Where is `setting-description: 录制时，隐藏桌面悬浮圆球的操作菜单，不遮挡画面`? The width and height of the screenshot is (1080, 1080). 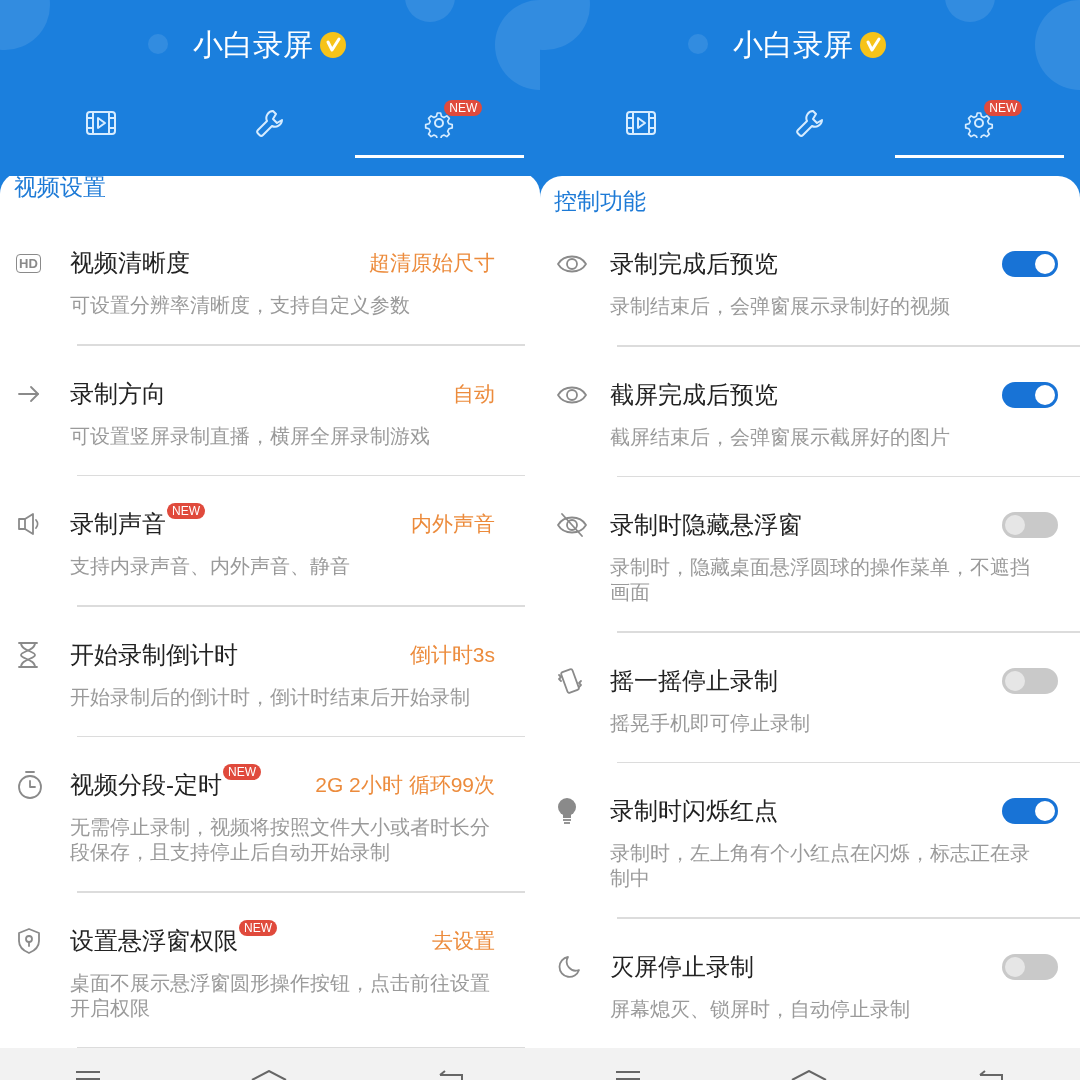
setting-description: 录制时，隐藏桌面悬浮圆球的操作菜单，不遮挡画面 is located at coordinates (820, 580).